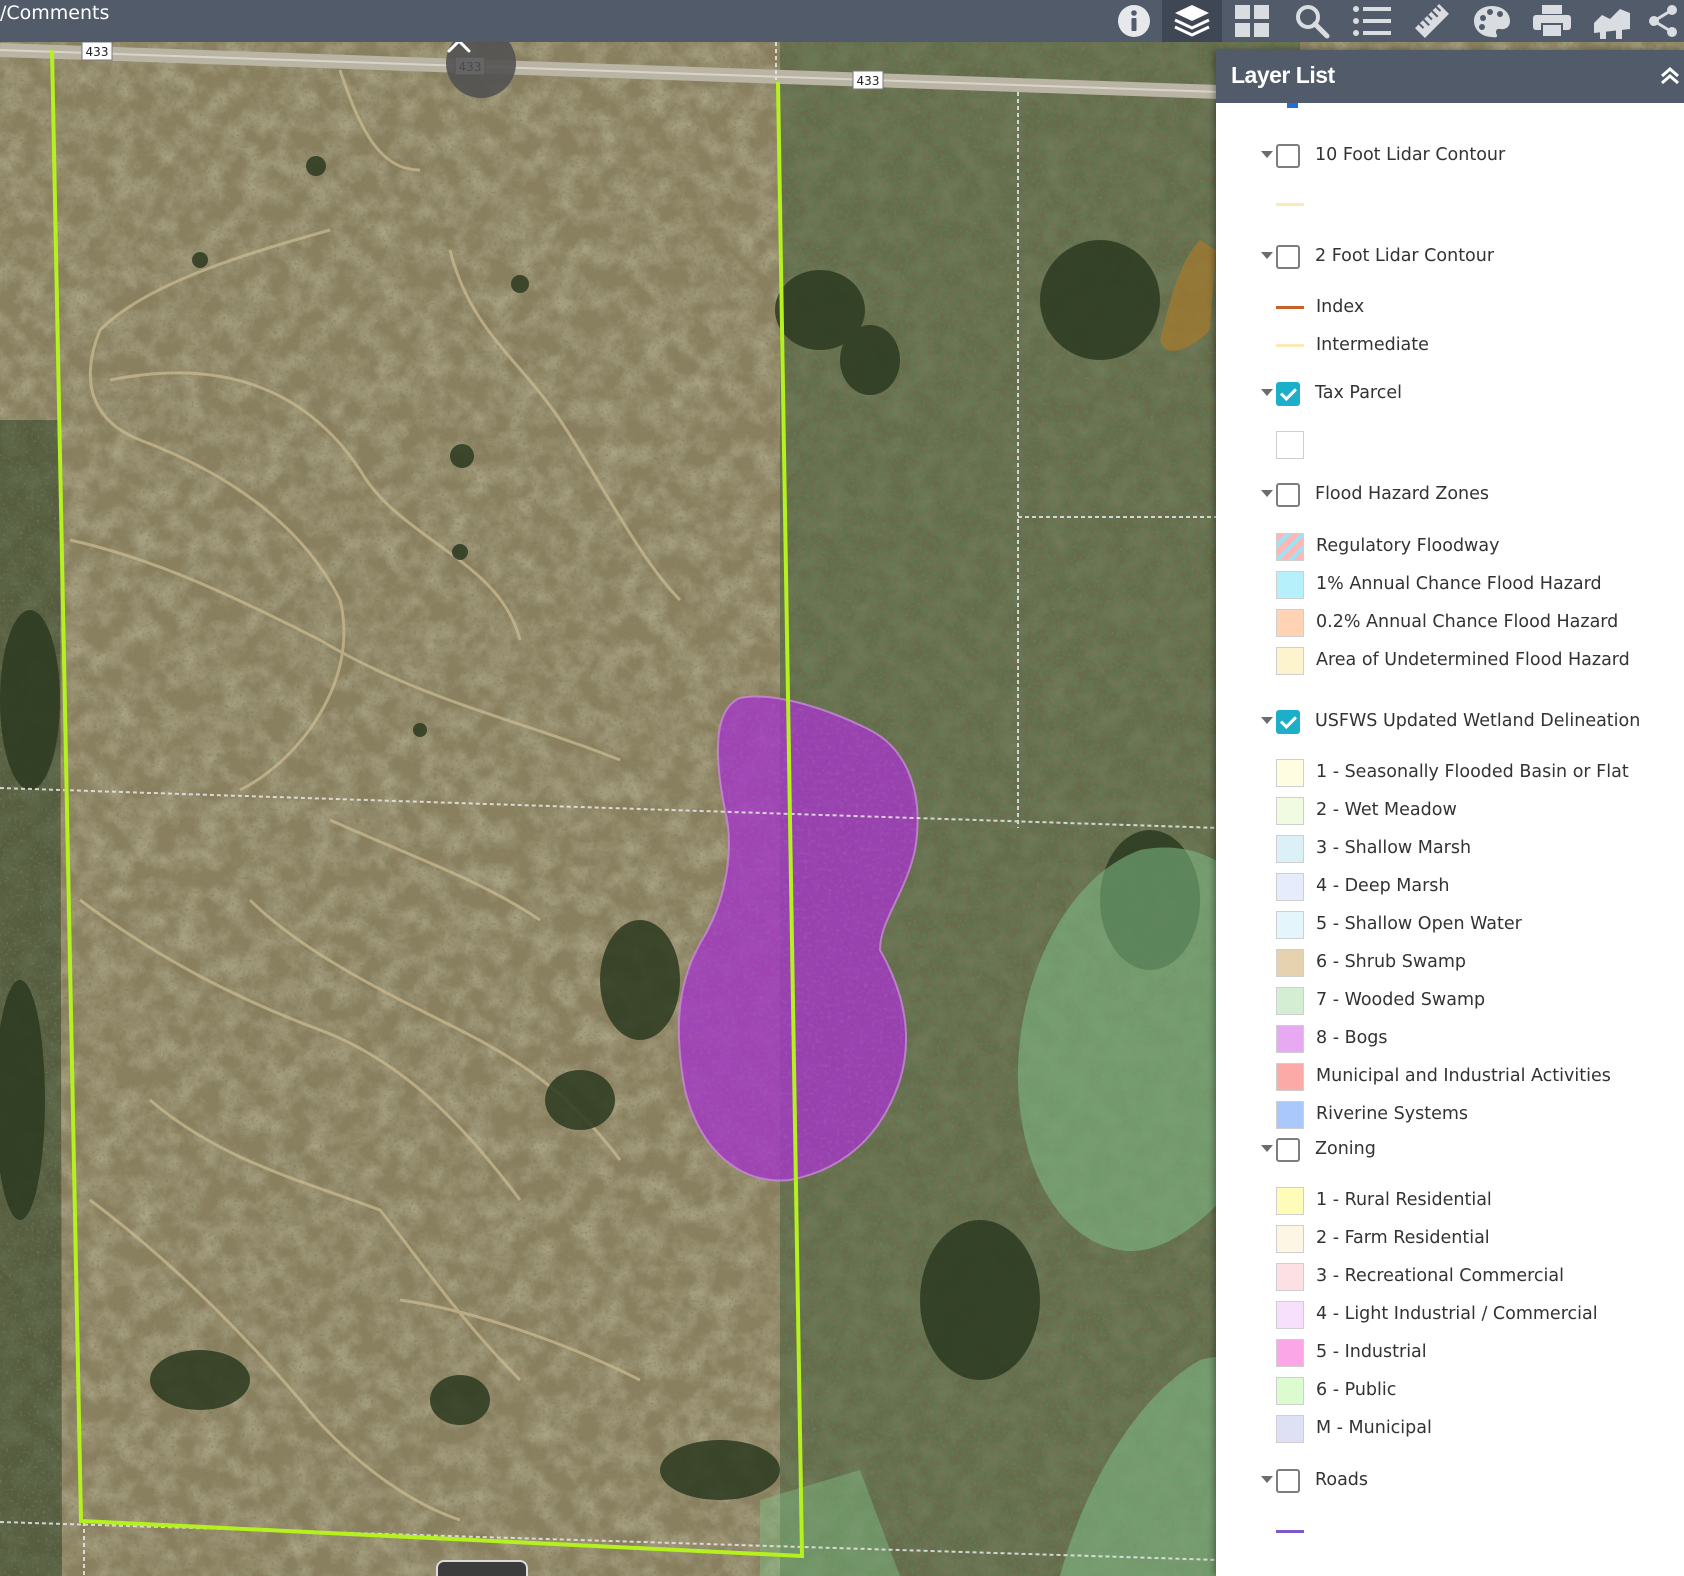 The image size is (1684, 1576). What do you see at coordinates (1408, 546) in the screenshot?
I see `legend-label: Regulatory Floodway` at bounding box center [1408, 546].